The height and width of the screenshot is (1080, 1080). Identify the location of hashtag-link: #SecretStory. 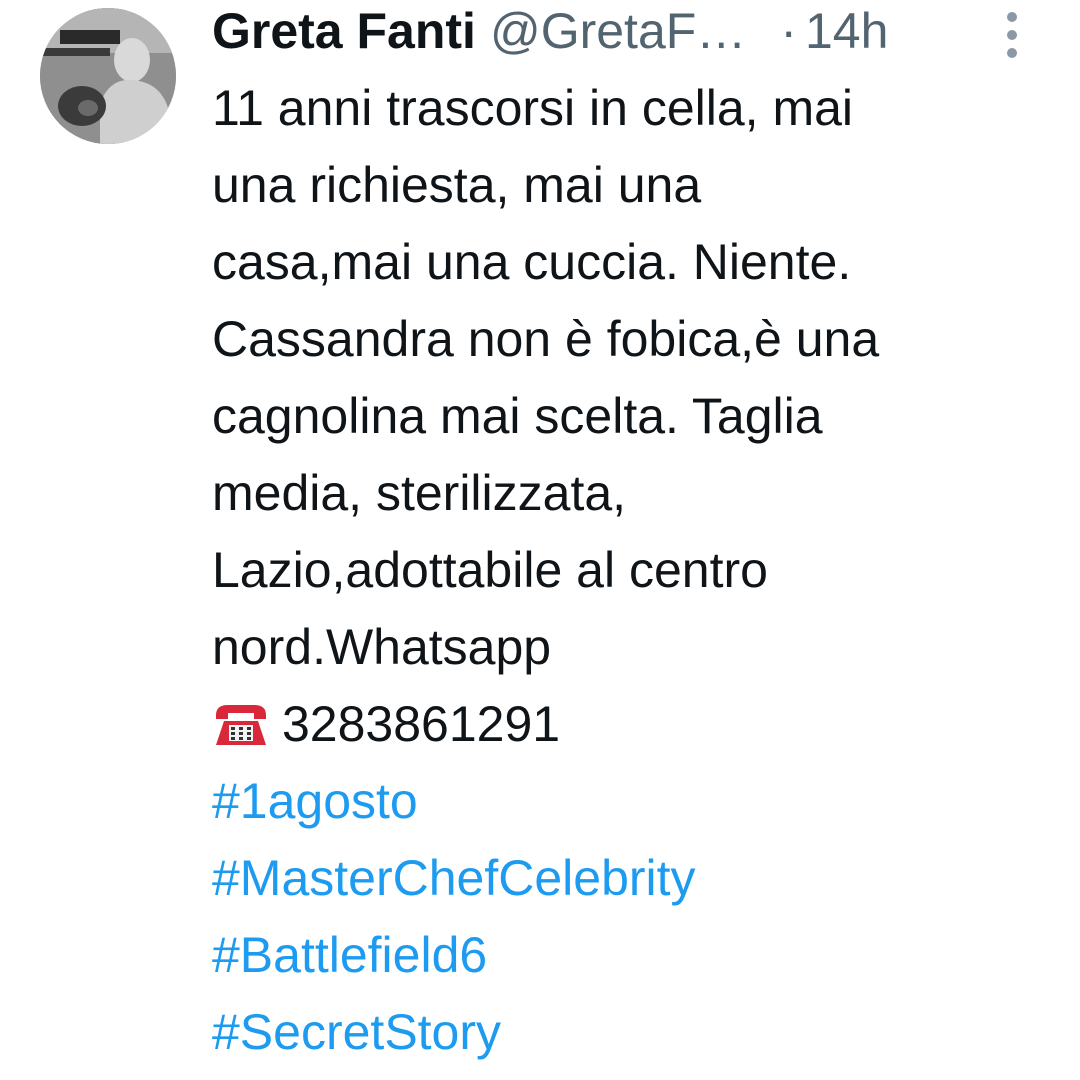
(632, 1032).